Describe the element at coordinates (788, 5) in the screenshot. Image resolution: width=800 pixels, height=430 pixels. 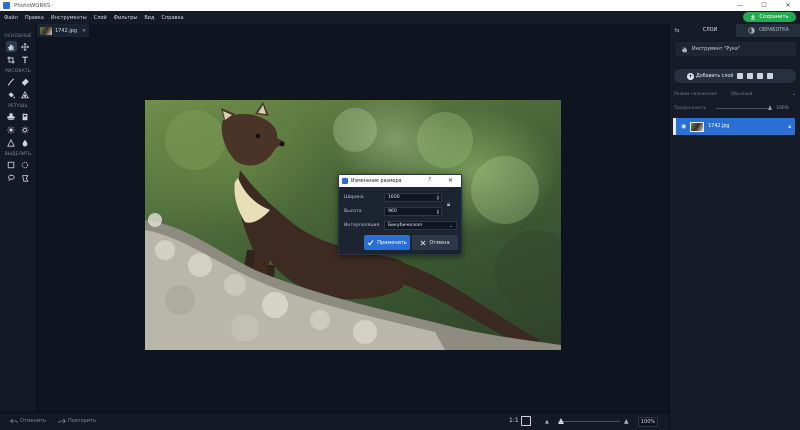
I see `close-window-button: ✕` at that location.